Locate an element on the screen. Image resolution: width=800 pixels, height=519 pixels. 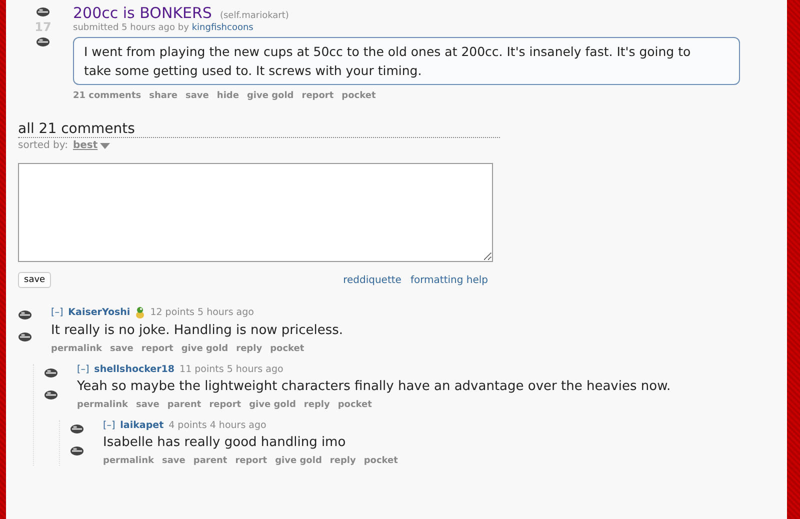
post-body: I went from playing the new cups at 50cc to the old ones at 200cc. It's insanely fast. It's going to take some getting used to. It screws with your timing. is located at coordinates (406, 61).